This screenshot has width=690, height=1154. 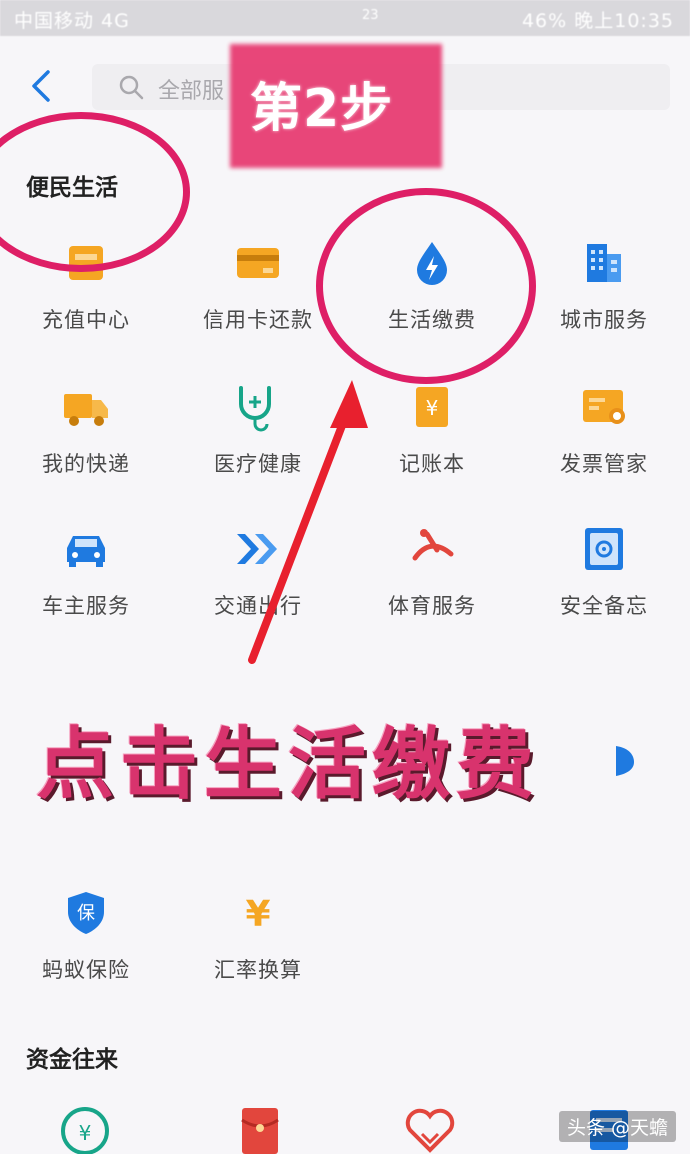 What do you see at coordinates (433, 545) in the screenshot?
I see `sports-icon` at bounding box center [433, 545].